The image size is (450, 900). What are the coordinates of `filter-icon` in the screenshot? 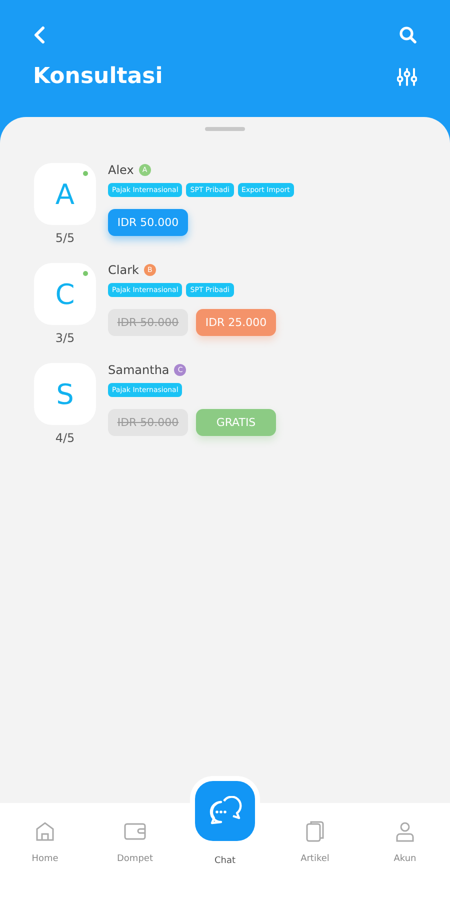 It's located at (407, 77).